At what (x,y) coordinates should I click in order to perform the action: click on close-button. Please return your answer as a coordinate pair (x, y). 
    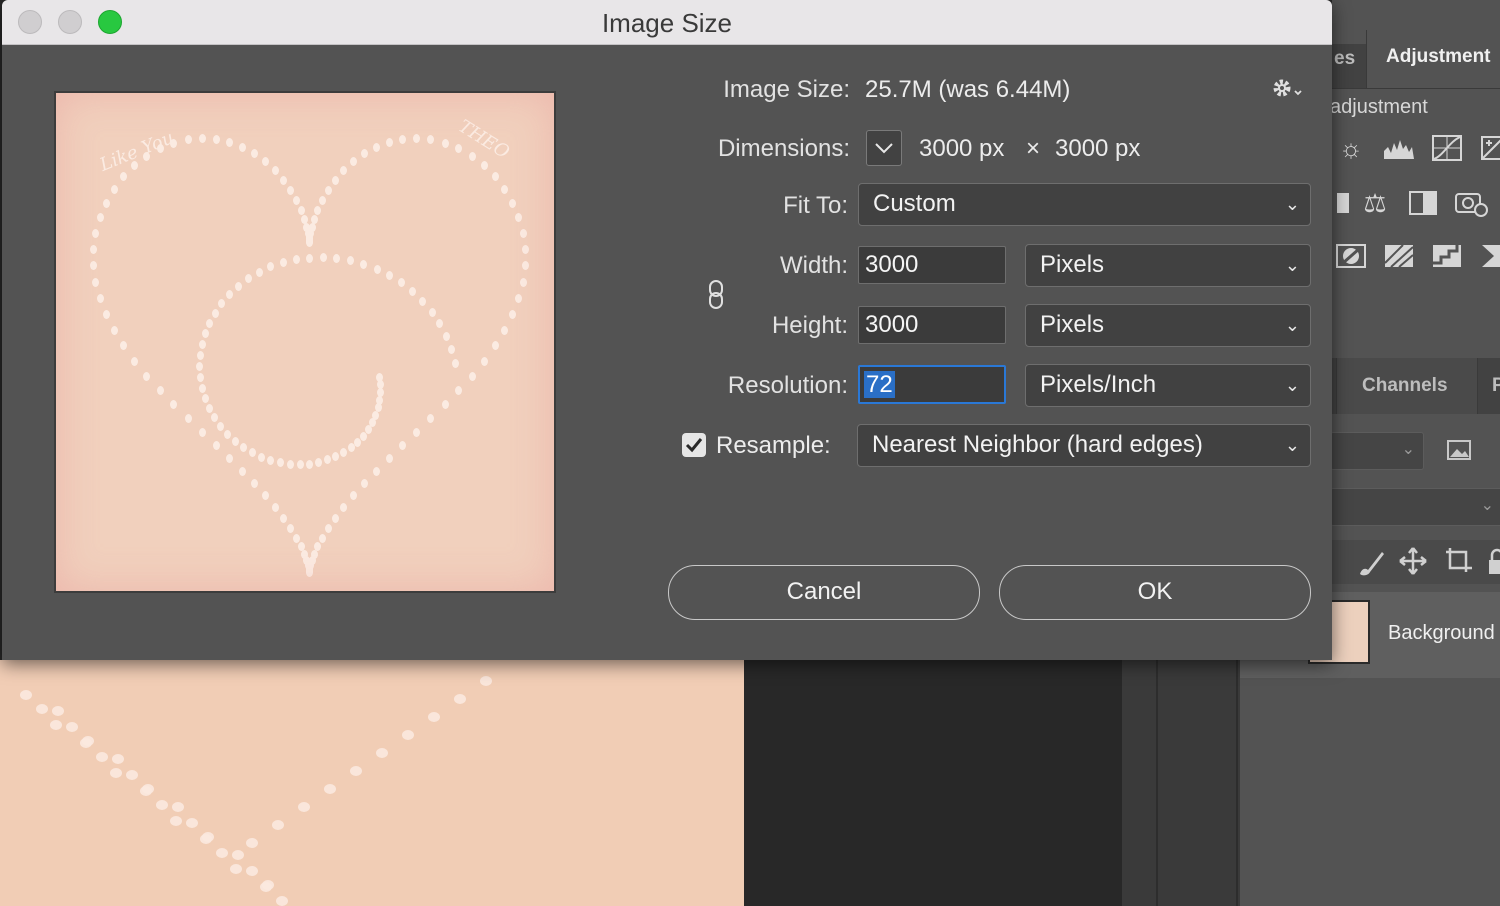
    Looking at the image, I should click on (30, 22).